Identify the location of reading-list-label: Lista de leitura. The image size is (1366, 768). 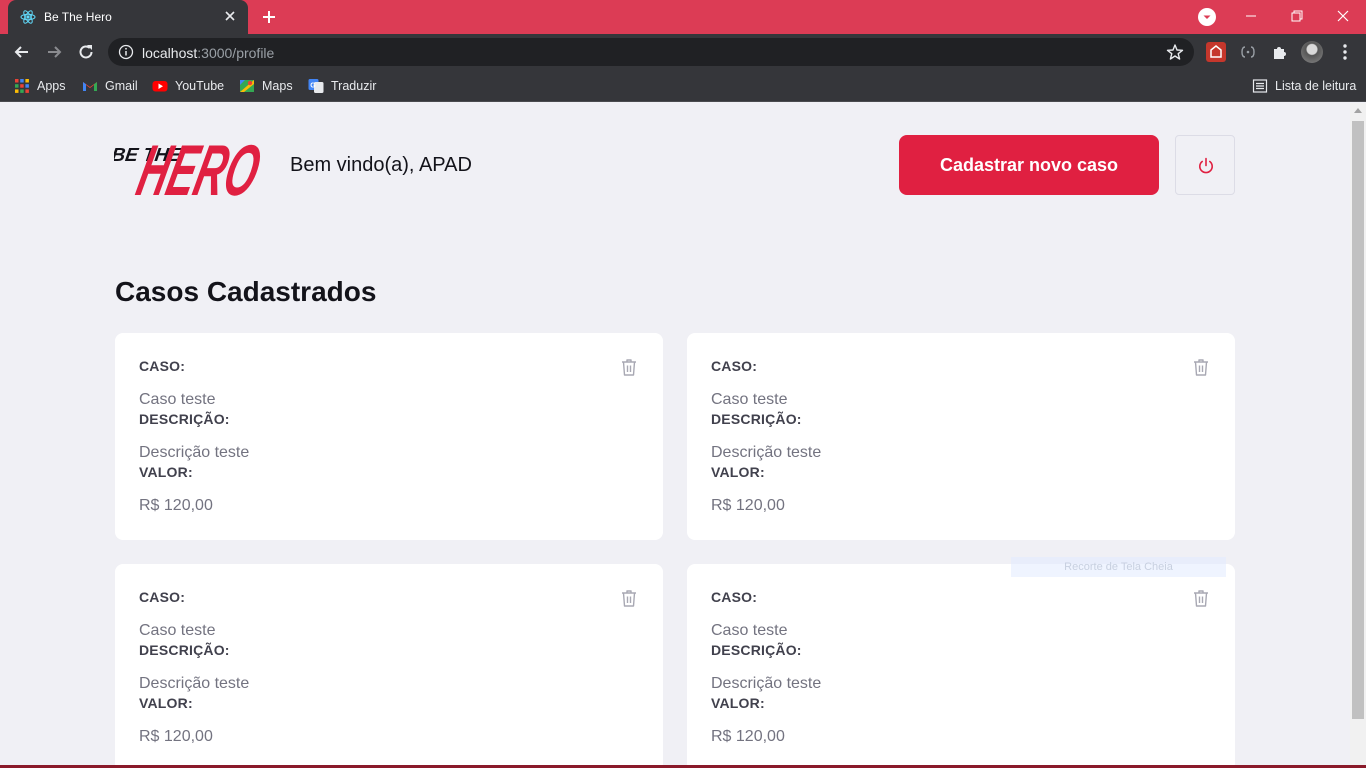
(1316, 86).